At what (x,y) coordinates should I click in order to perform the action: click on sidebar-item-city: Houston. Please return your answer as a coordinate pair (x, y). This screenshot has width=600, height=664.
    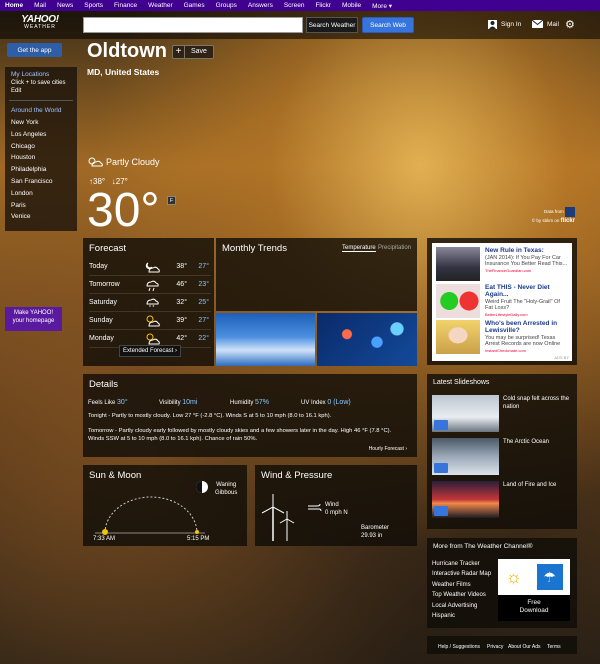
    Looking at the image, I should click on (44, 158).